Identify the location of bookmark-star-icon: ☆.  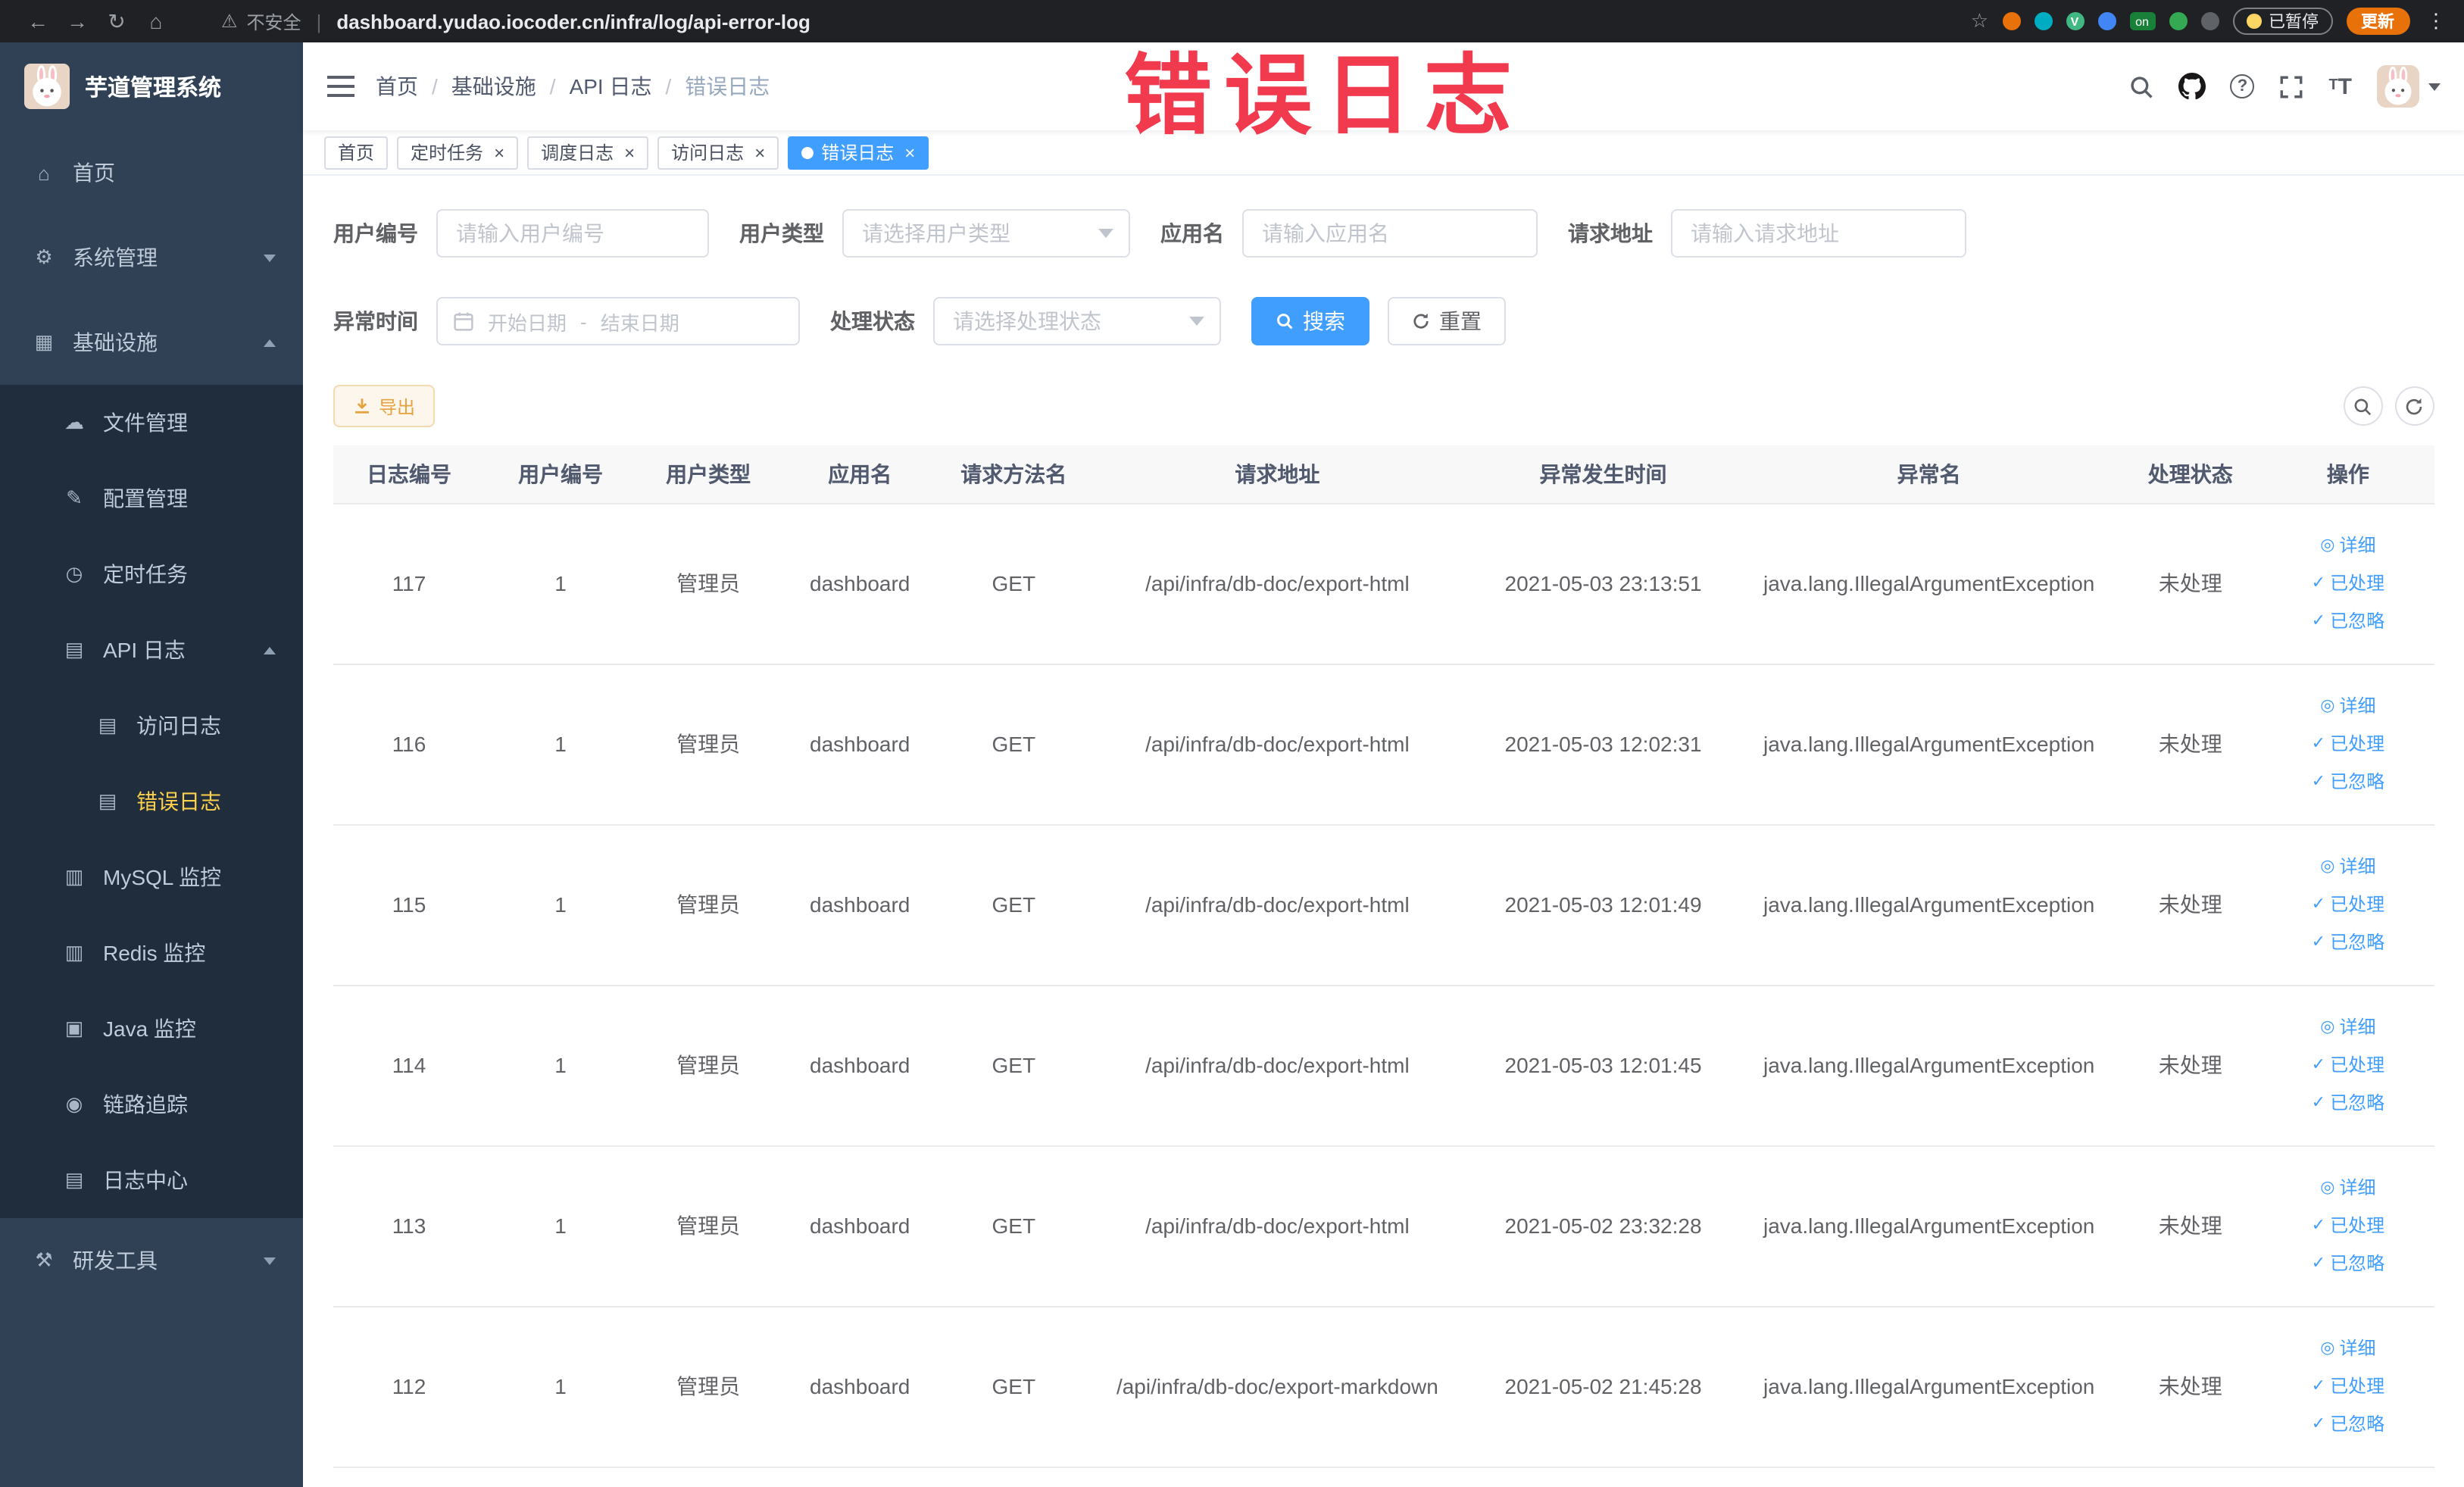
(1979, 21).